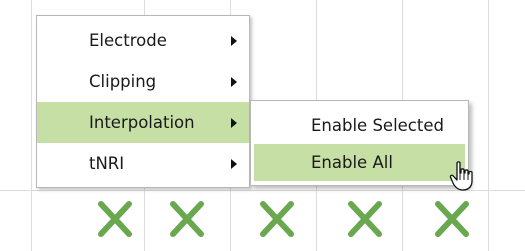 Image resolution: width=525 pixels, height=251 pixels. What do you see at coordinates (262, 190) in the screenshot?
I see `grid-line` at bounding box center [262, 190].